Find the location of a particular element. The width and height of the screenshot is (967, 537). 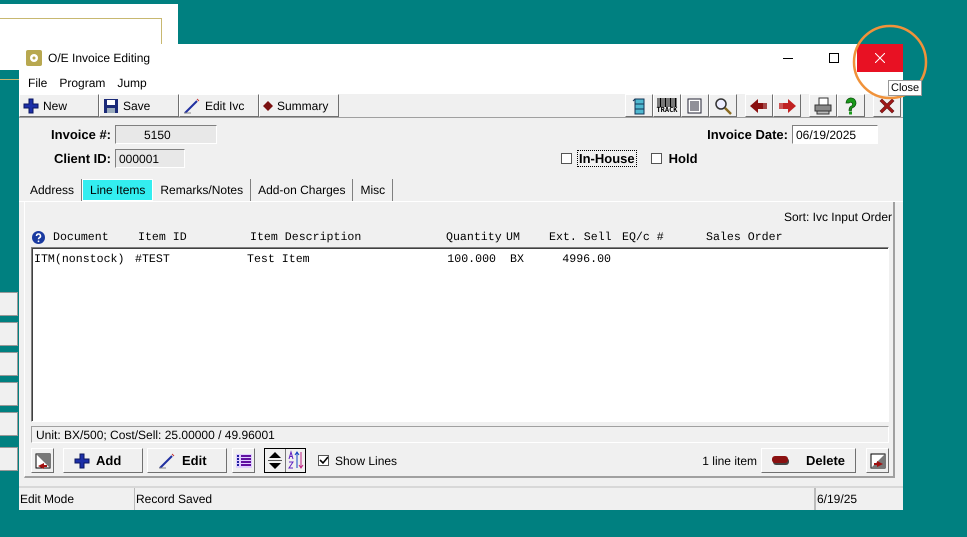

invoice-number-field: 5150 is located at coordinates (166, 134).